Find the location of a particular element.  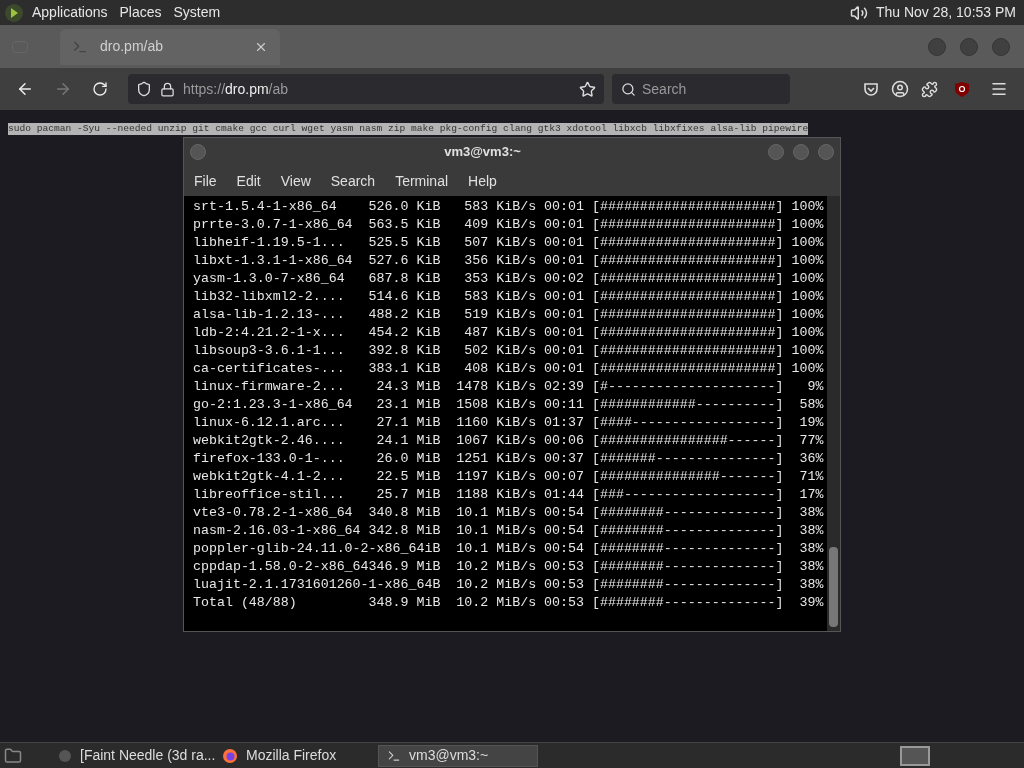

show-desktop-icon is located at coordinates (13, 755).